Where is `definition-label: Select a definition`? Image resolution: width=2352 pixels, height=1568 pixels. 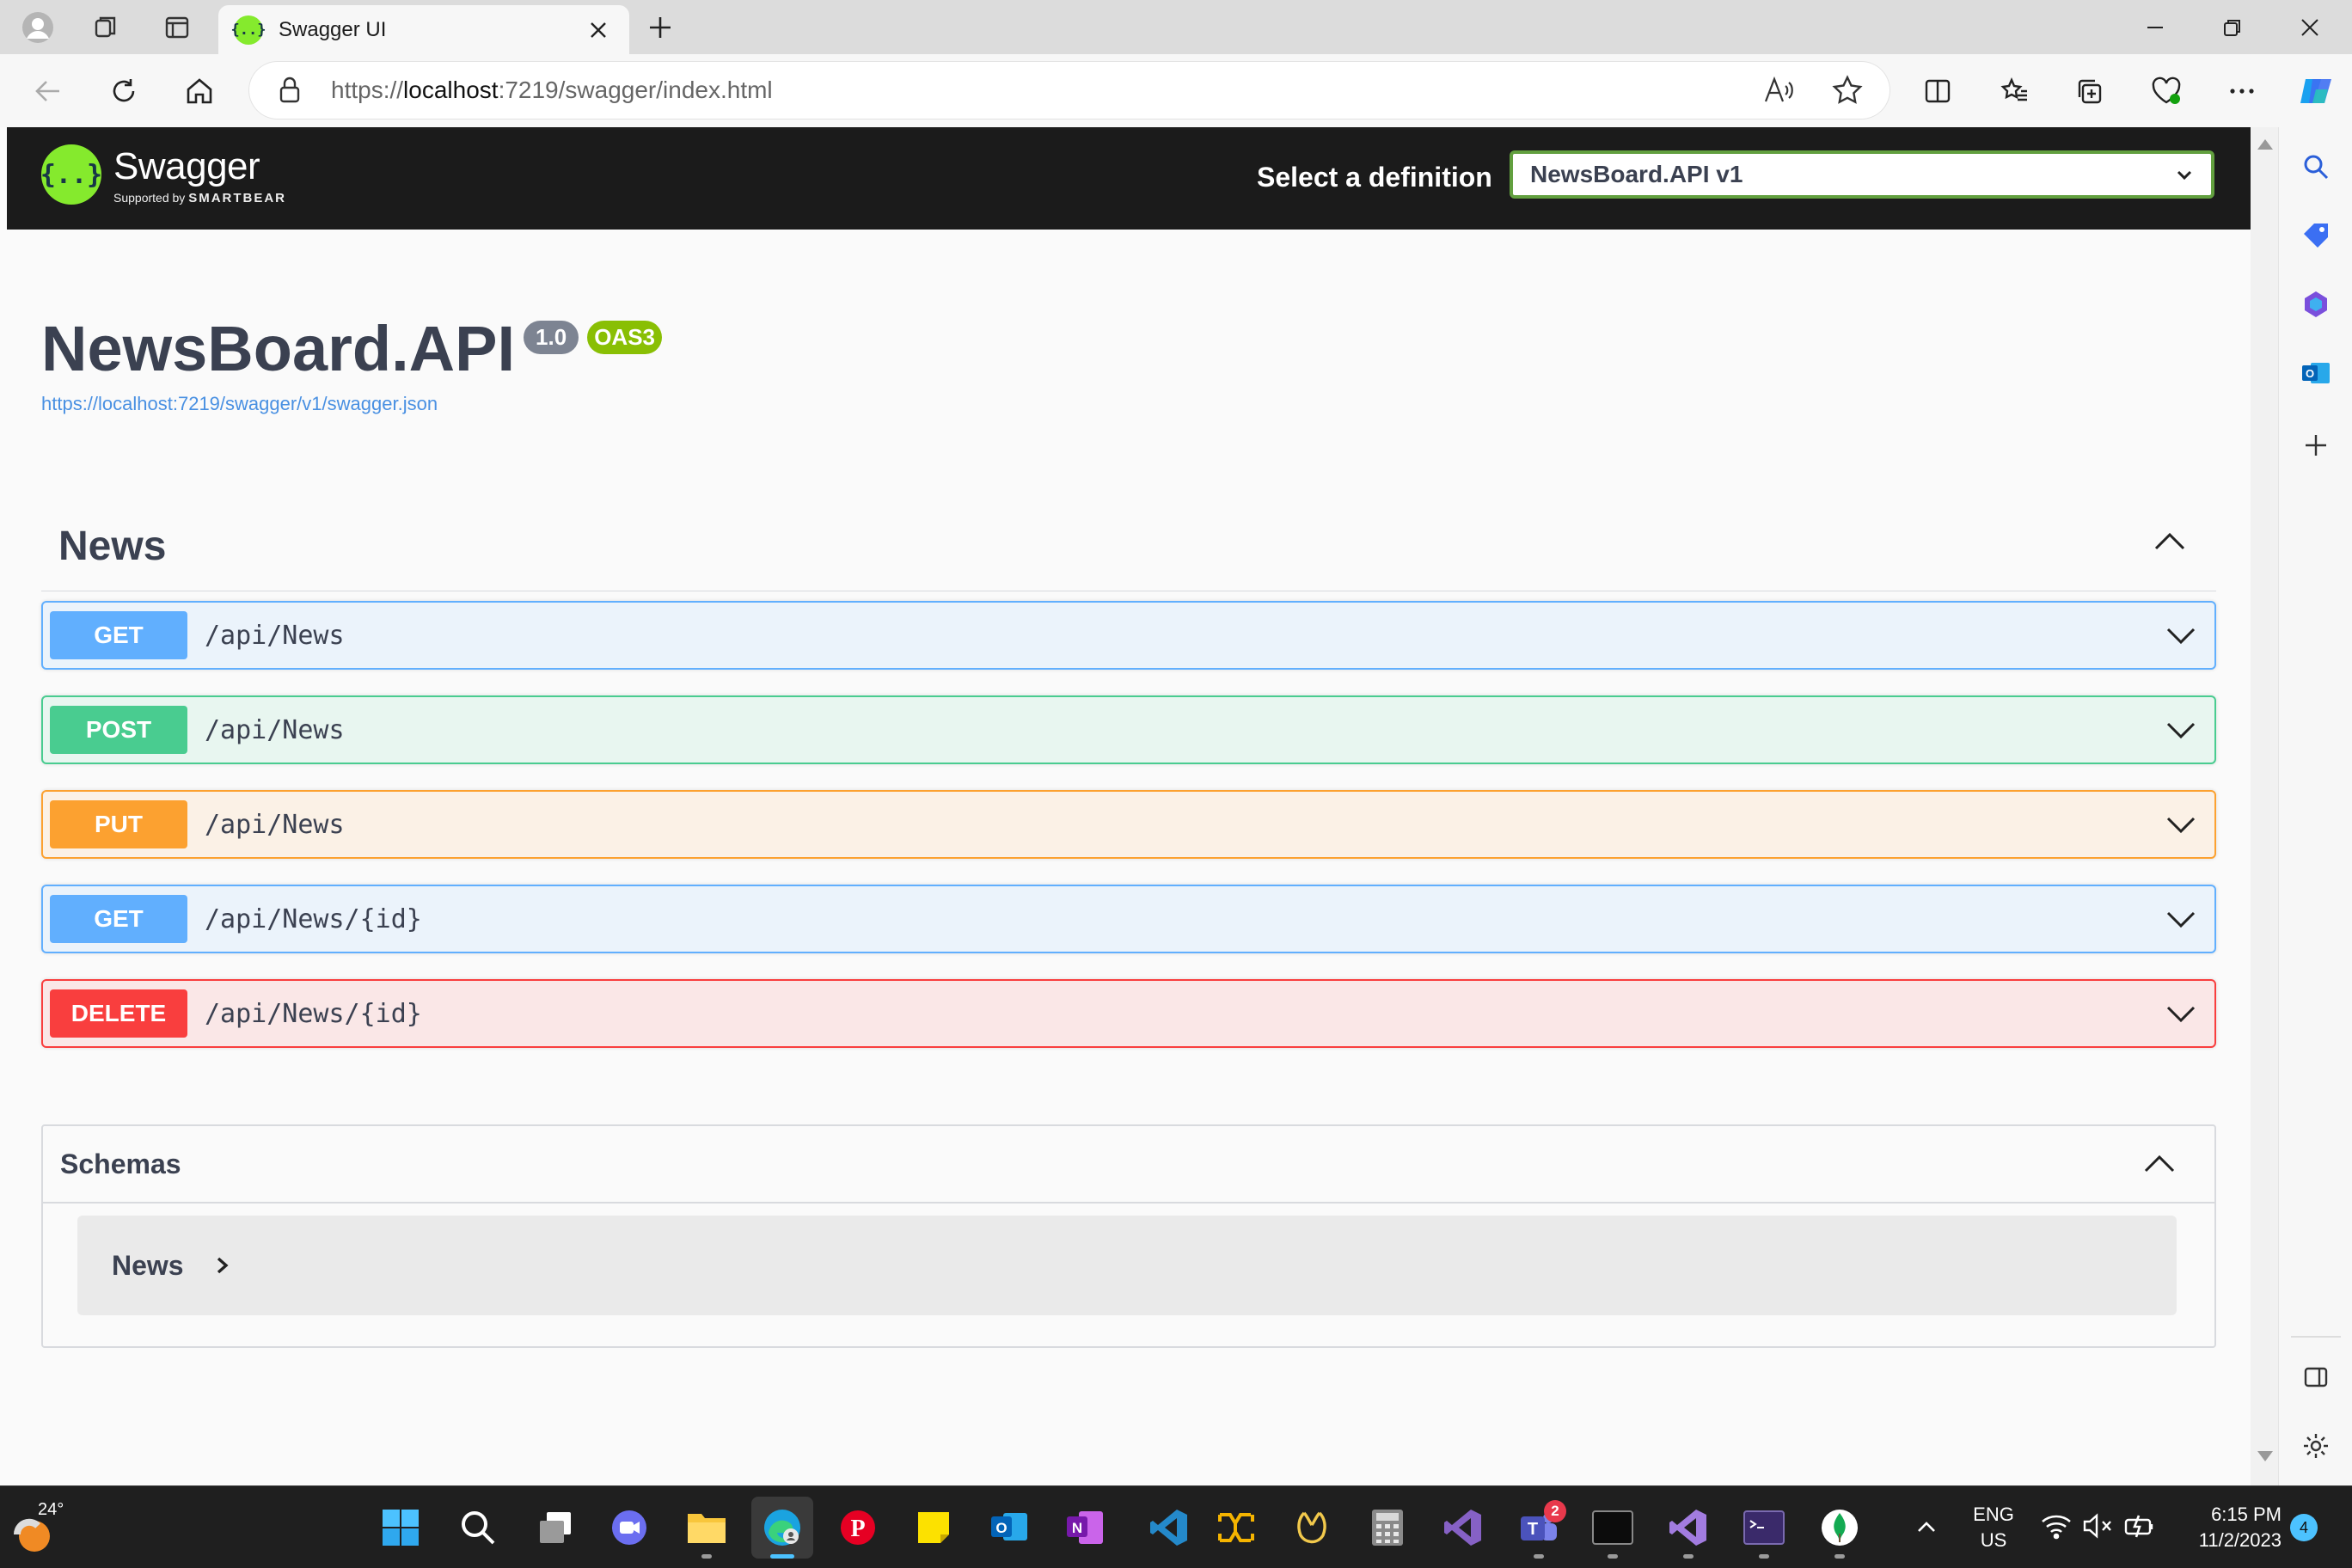 definition-label: Select a definition is located at coordinates (1374, 177).